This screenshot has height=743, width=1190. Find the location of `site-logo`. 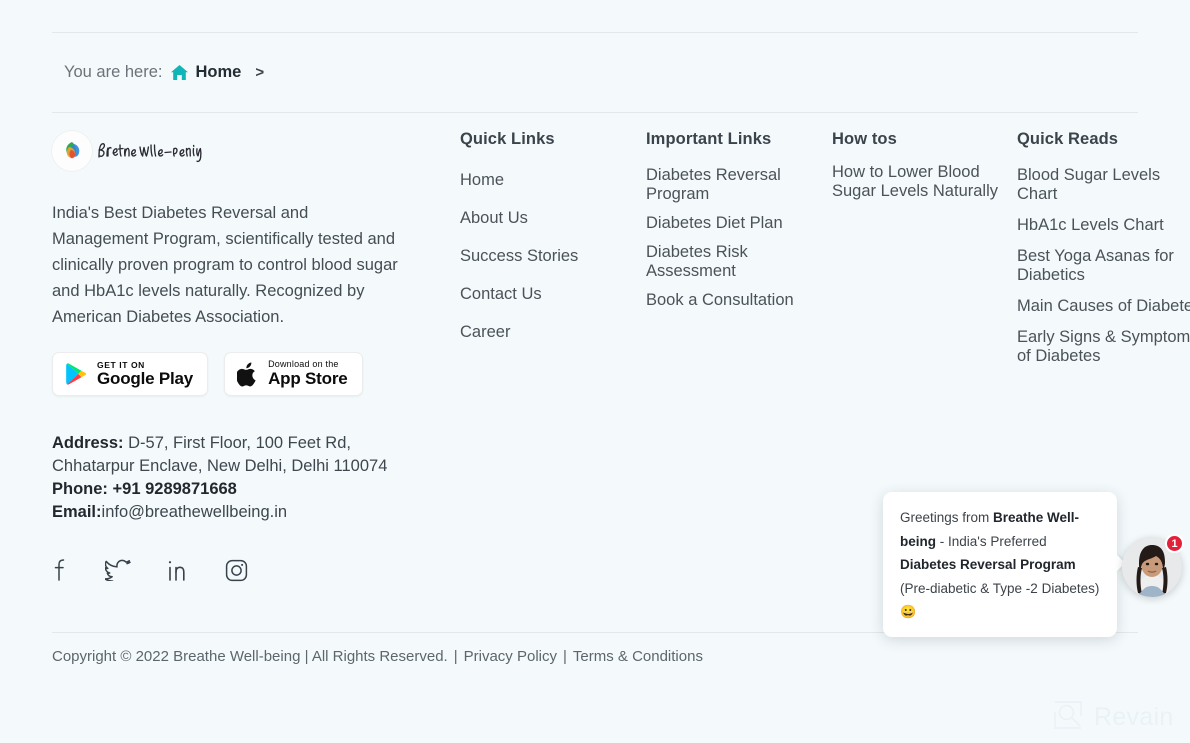

site-logo is located at coordinates (227, 151).